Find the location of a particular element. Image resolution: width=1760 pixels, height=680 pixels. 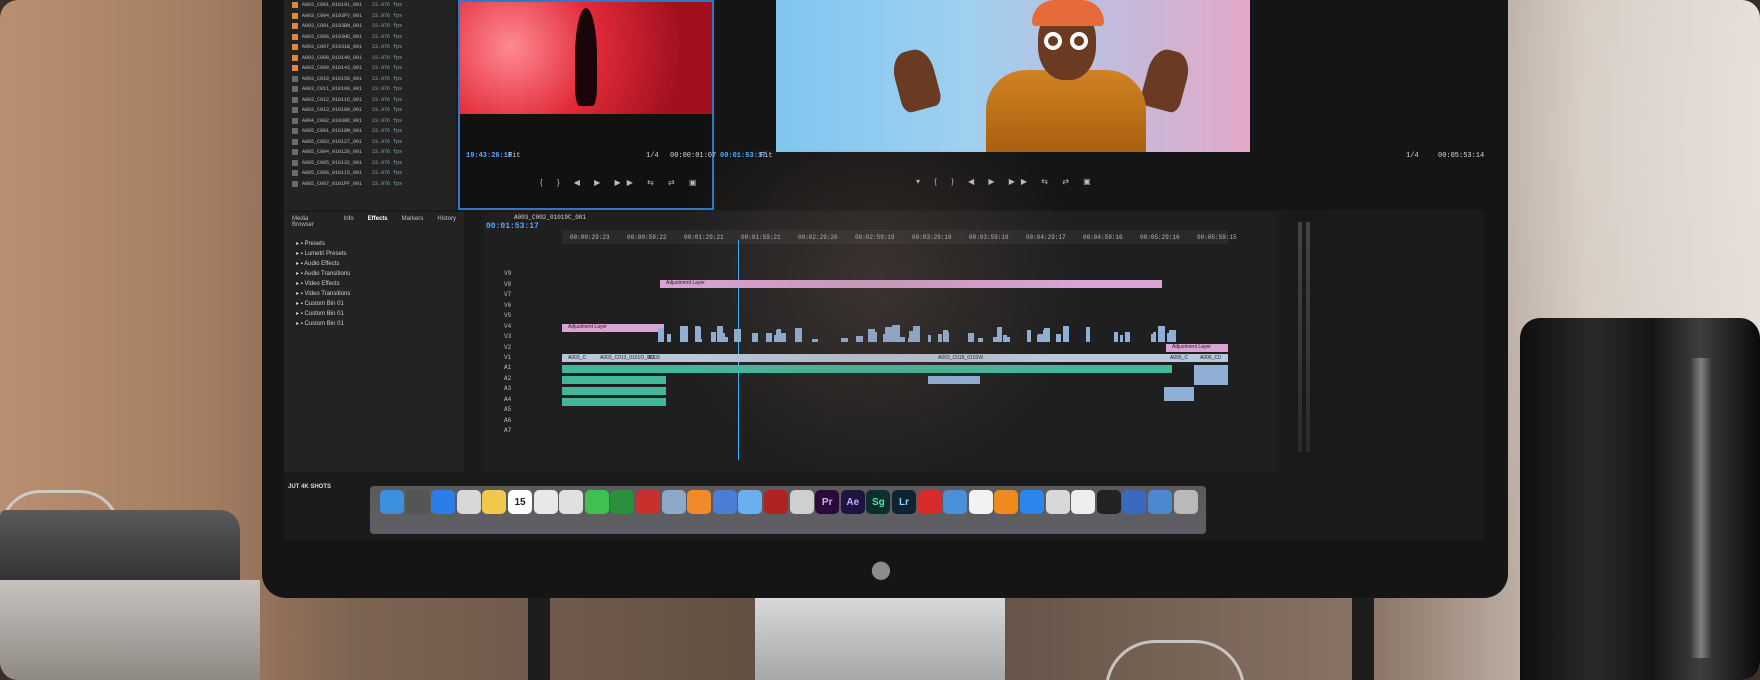

script-editor-icon is located at coordinates (1083, 502).